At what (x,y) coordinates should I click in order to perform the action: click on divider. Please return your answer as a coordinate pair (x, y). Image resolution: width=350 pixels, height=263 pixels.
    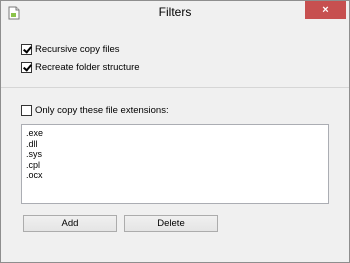
    Looking at the image, I should click on (175, 87).